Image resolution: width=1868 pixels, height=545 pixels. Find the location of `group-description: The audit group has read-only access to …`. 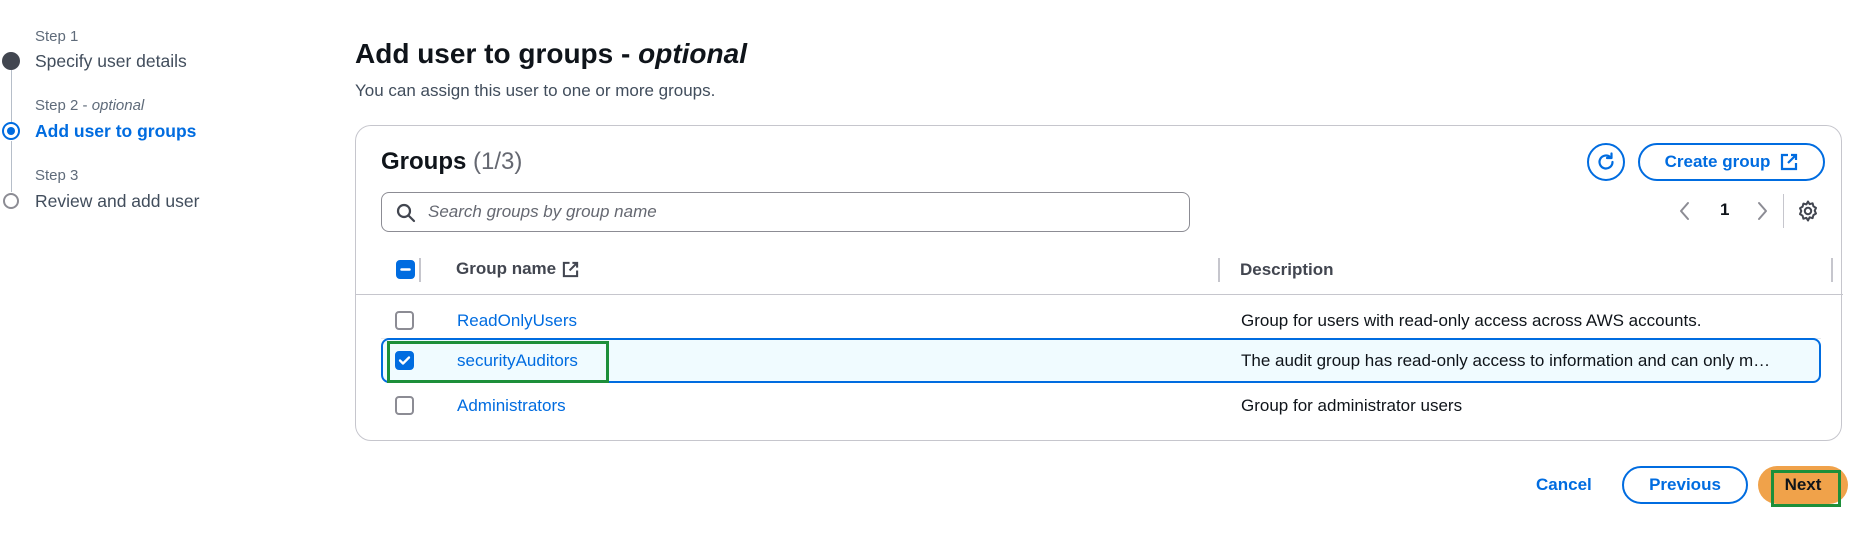

group-description: The audit group has read-only access to … is located at coordinates (1506, 360).